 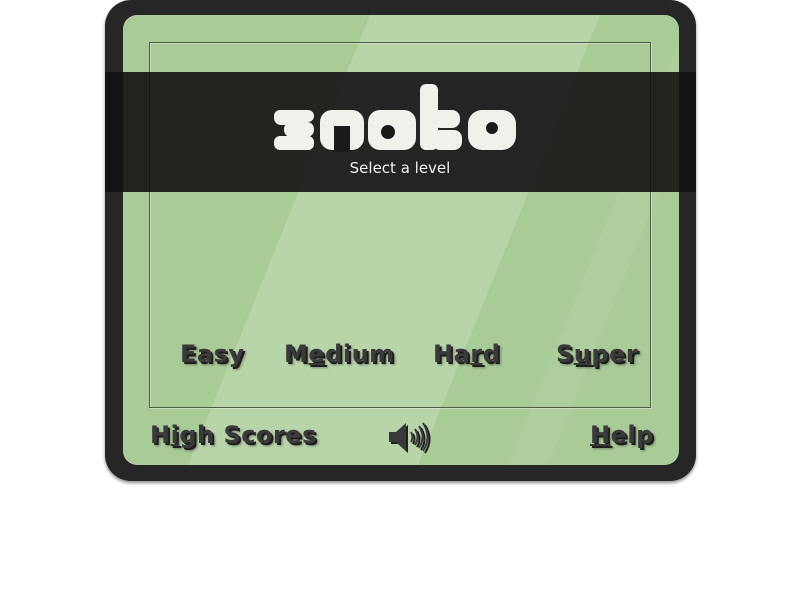 What do you see at coordinates (622, 435) in the screenshot?
I see `help-button: Help` at bounding box center [622, 435].